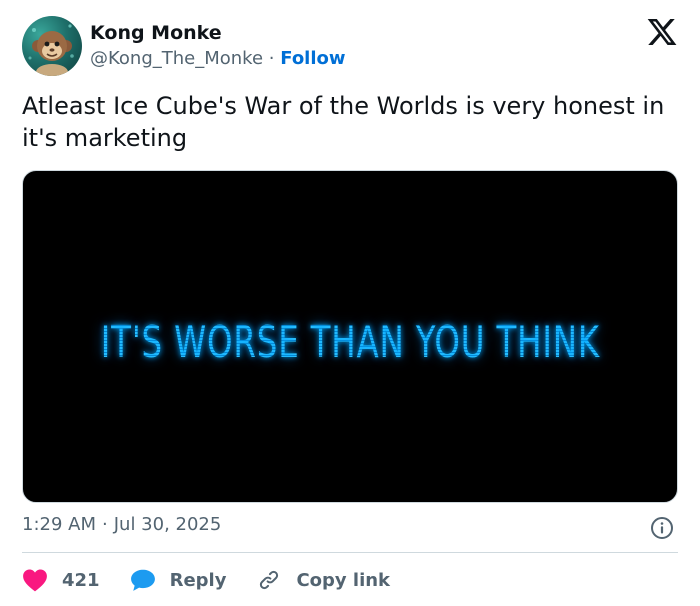 Image resolution: width=700 pixels, height=606 pixels. Describe the element at coordinates (269, 580) in the screenshot. I see `link-icon` at that location.